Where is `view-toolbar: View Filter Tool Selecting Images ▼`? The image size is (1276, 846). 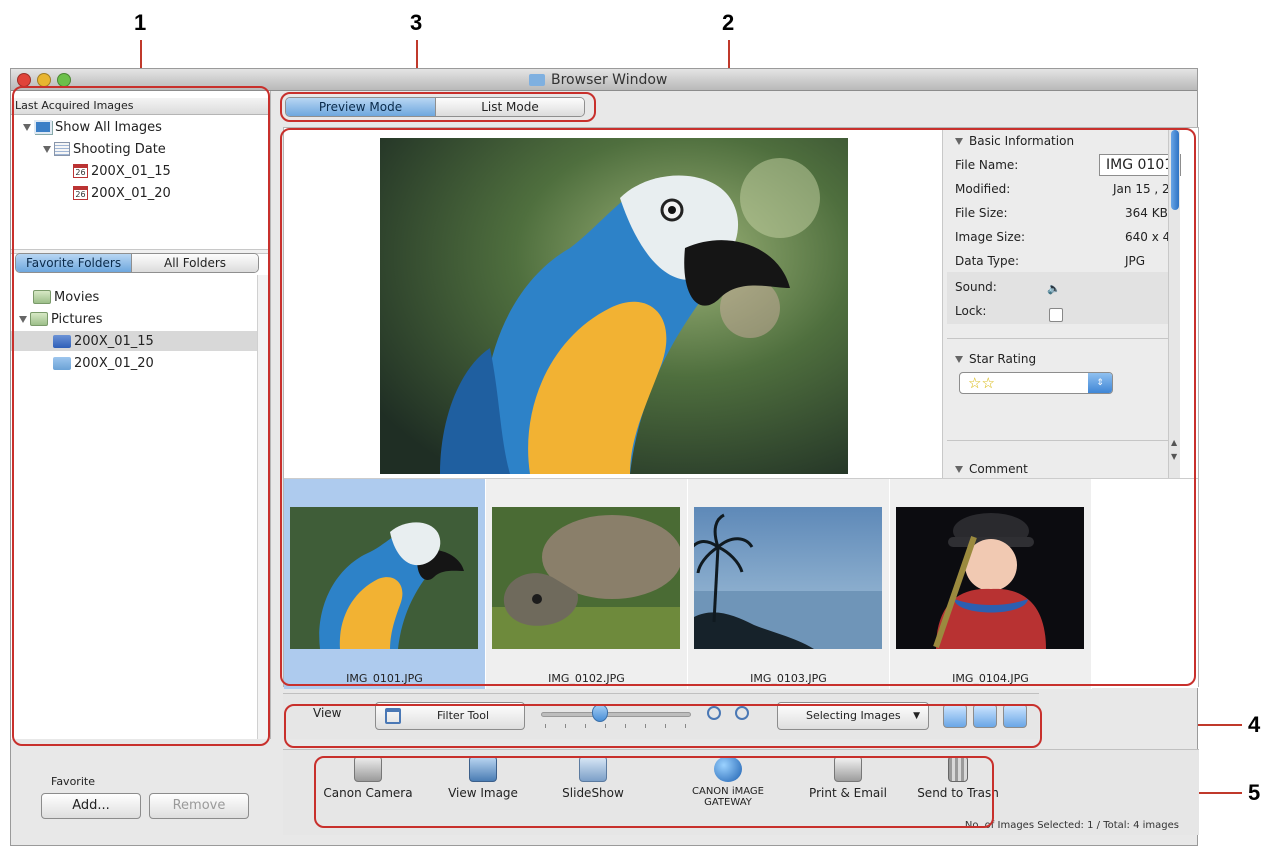
view-toolbar: View Filter Tool Selecting Images ▼ is located at coordinates (661, 716).